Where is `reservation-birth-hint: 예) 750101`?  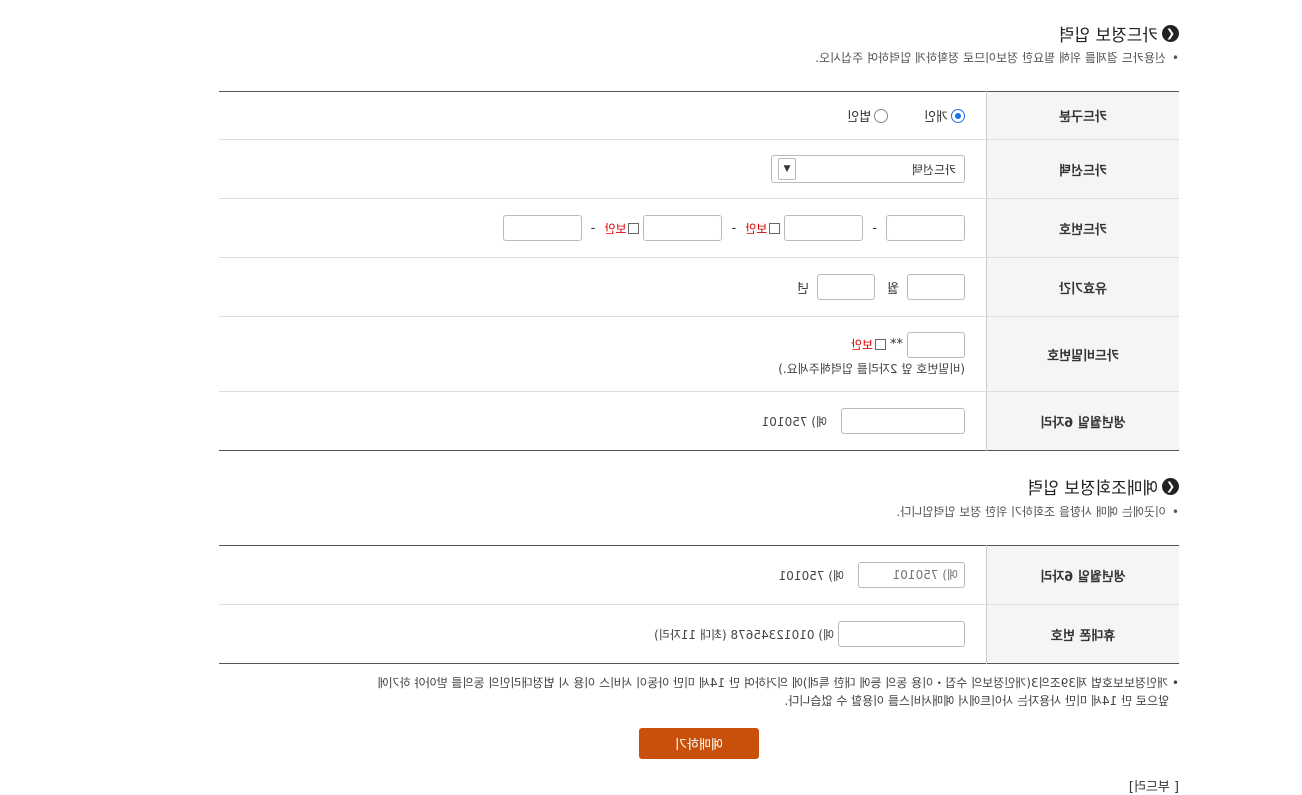 reservation-birth-hint: 예) 750101 is located at coordinates (811, 575).